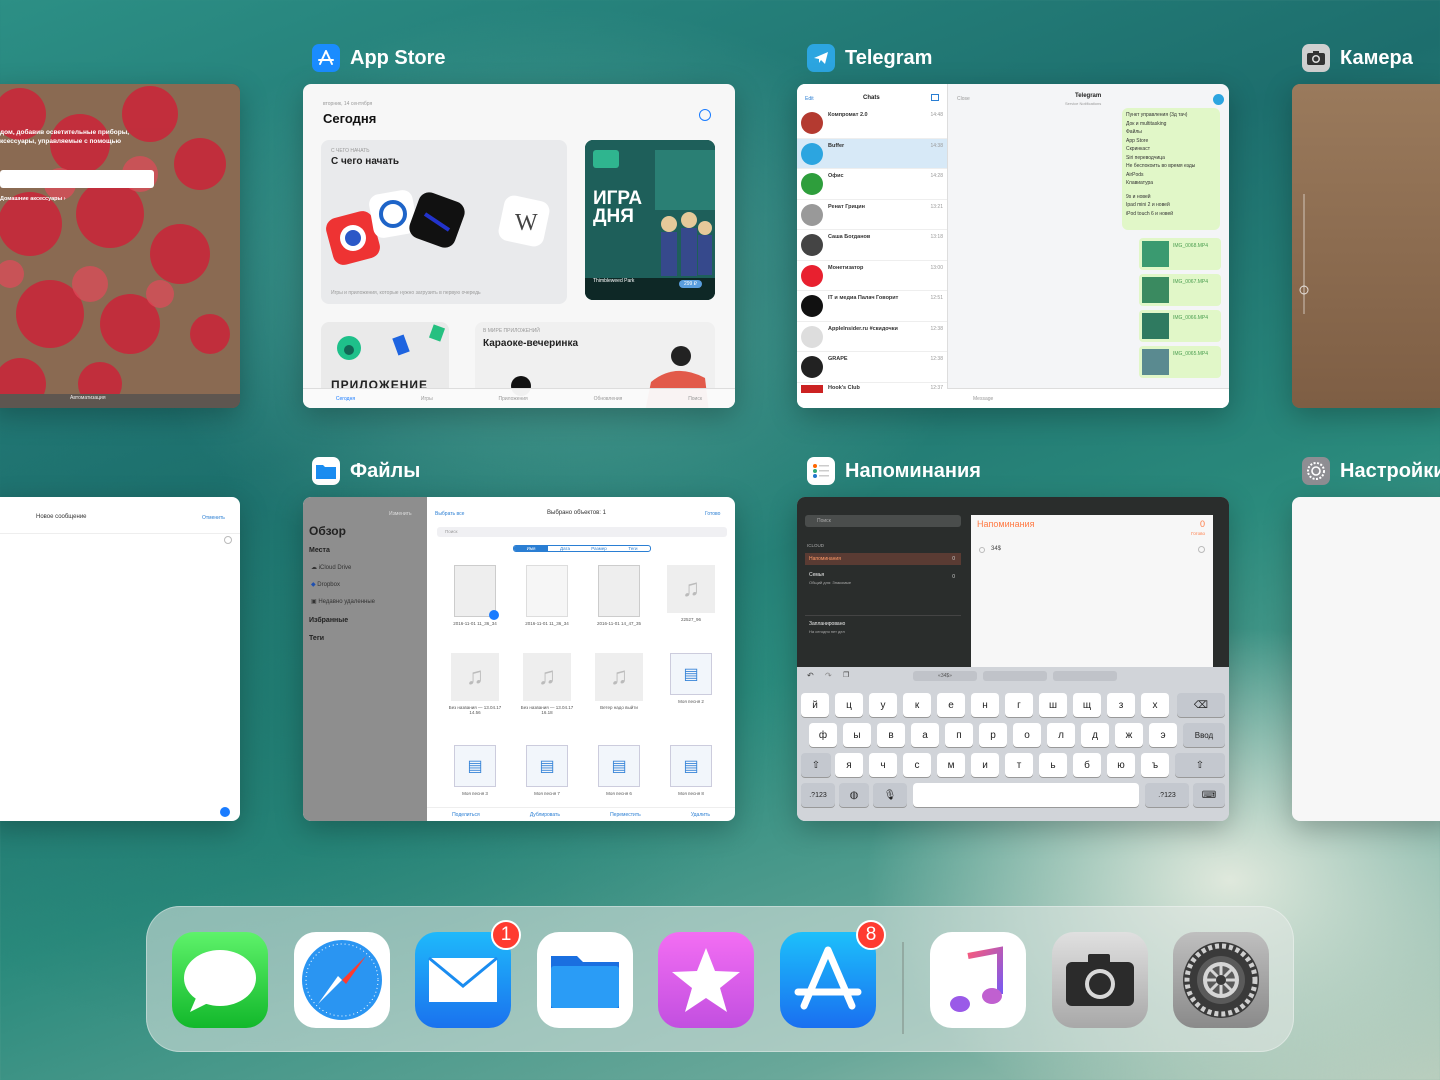 The height and width of the screenshot is (1080, 1440). I want to click on app-label-telegram: Telegram, so click(869, 58).